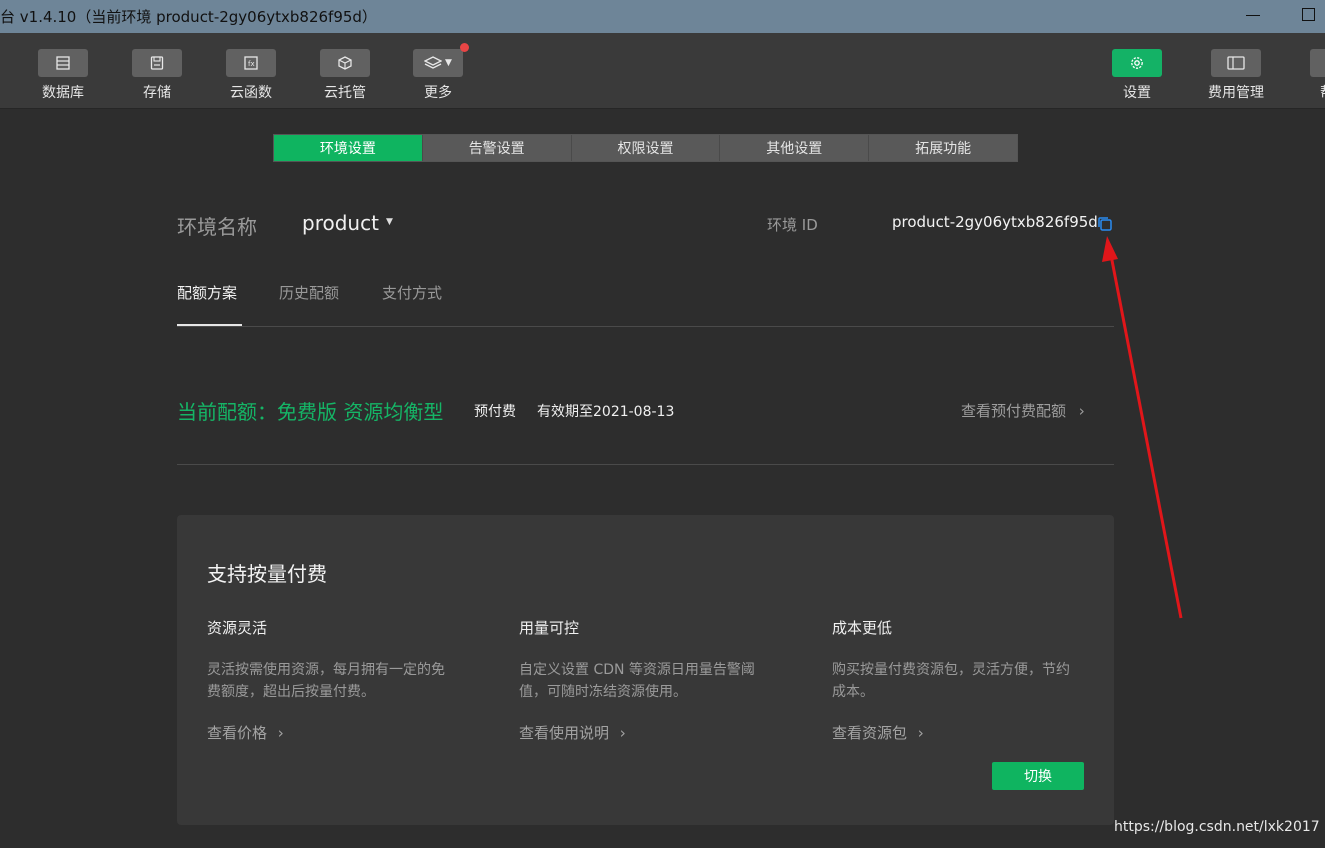 The width and height of the screenshot is (1325, 848). I want to click on toolbar-label: 存储, so click(157, 93).